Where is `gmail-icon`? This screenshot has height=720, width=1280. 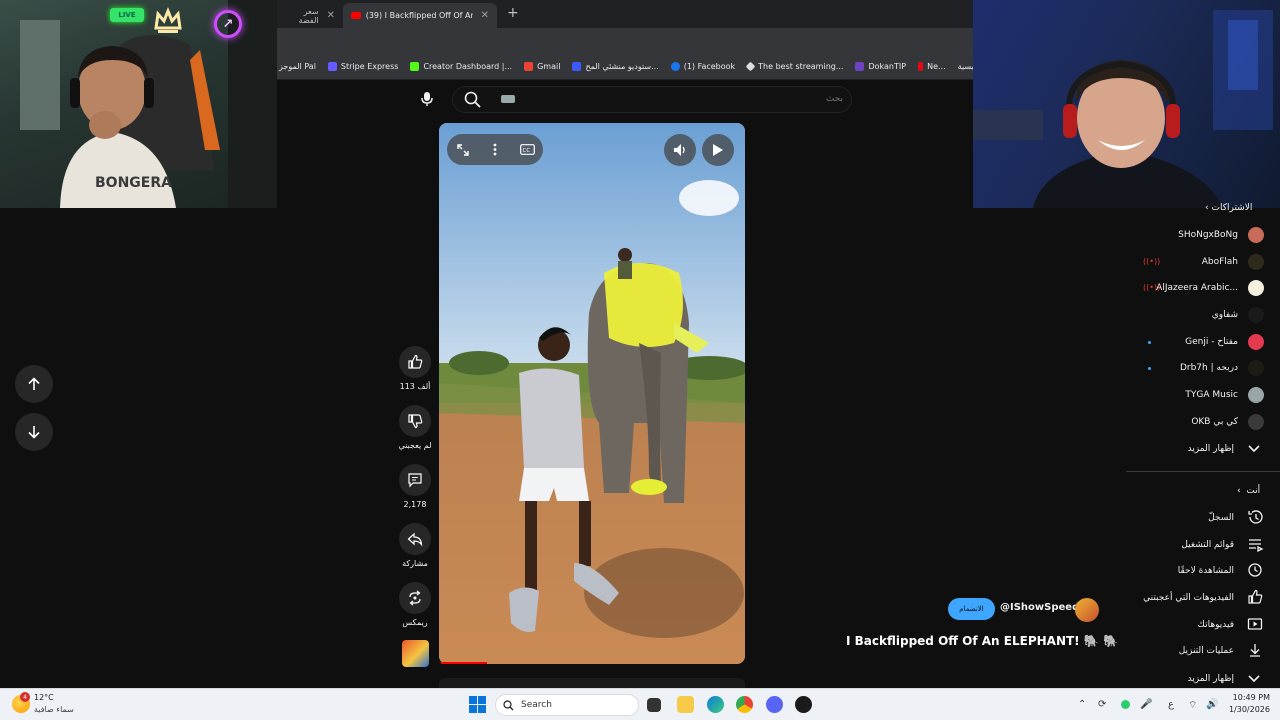
gmail-icon is located at coordinates (529, 66).